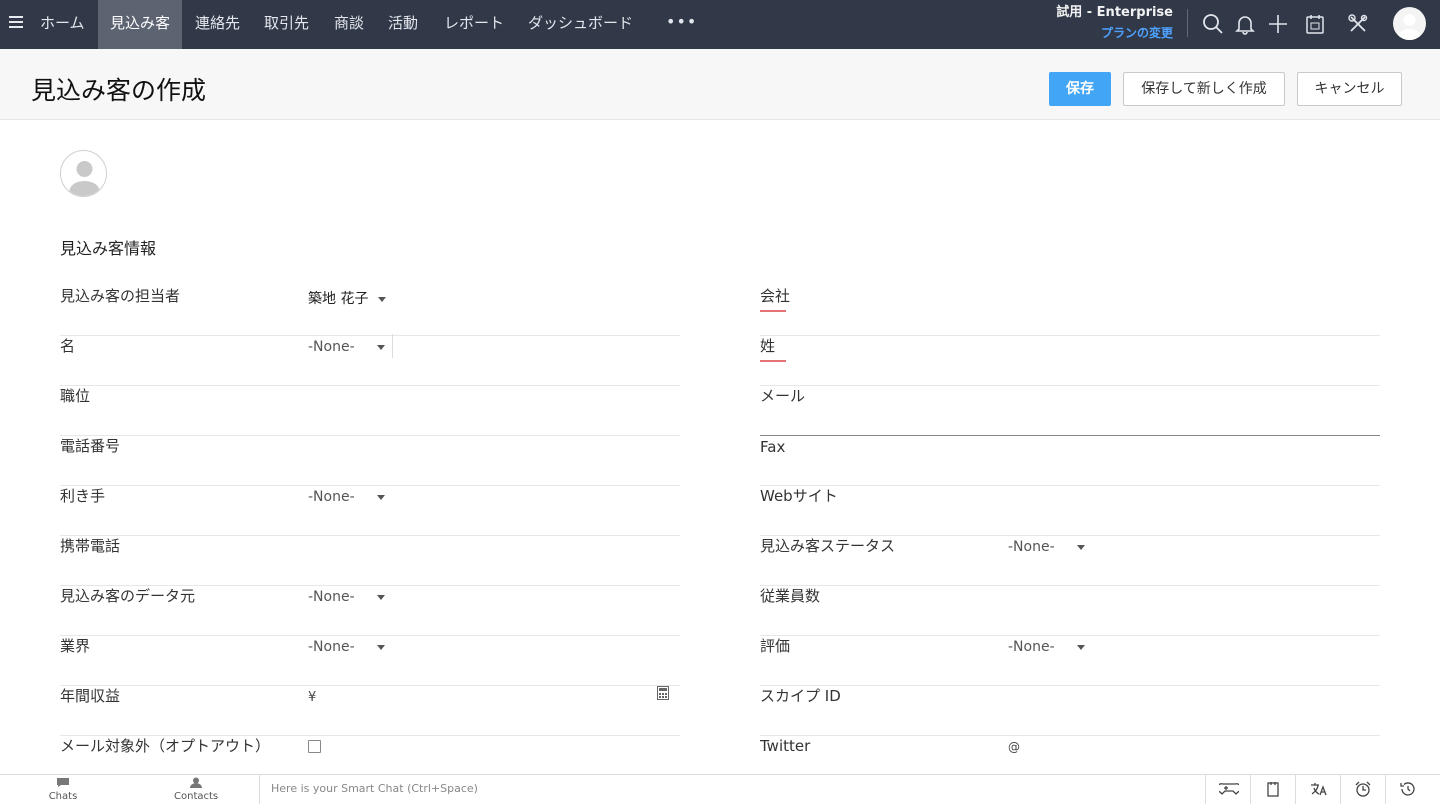 The height and width of the screenshot is (804, 1440). I want to click on nav-dashboards: ダッシュボード, so click(580, 24).